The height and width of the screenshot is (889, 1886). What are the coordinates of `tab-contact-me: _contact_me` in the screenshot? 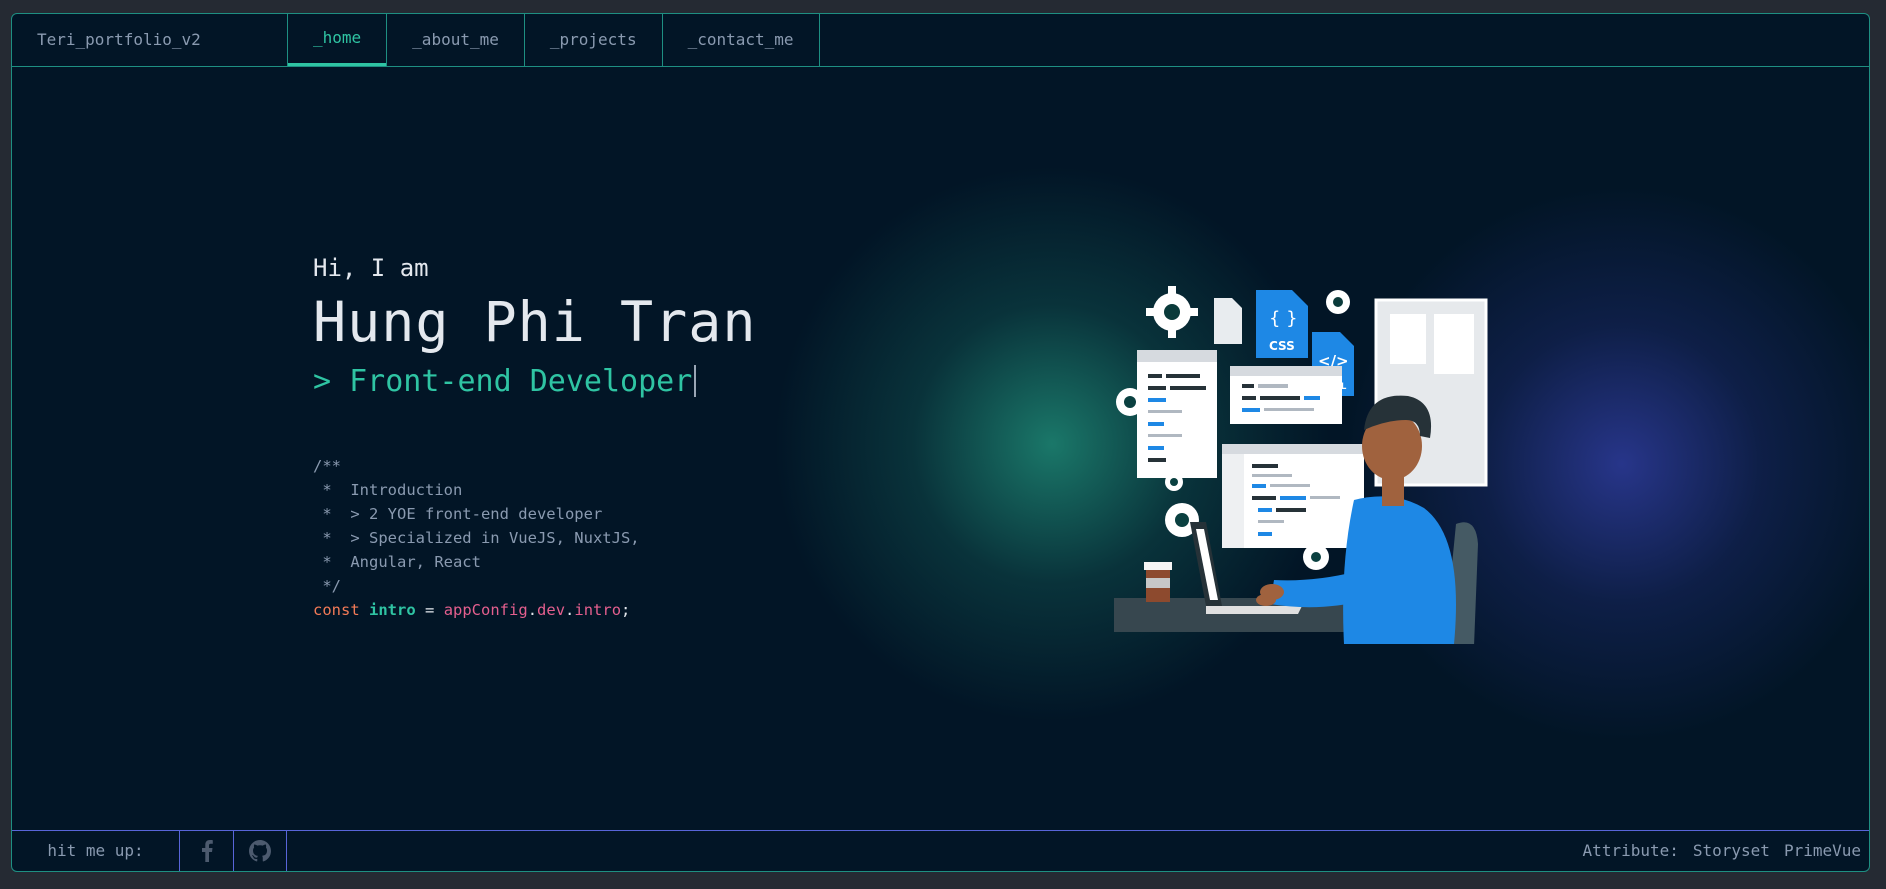 It's located at (740, 40).